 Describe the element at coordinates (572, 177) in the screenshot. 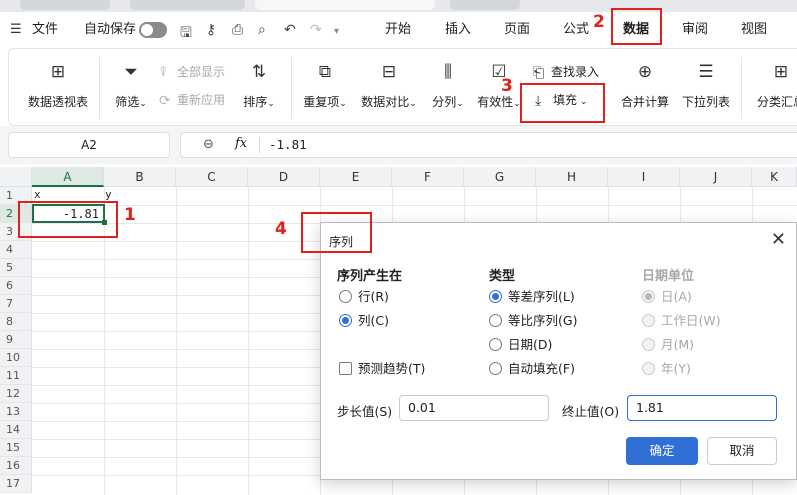

I see `column-header: H` at that location.